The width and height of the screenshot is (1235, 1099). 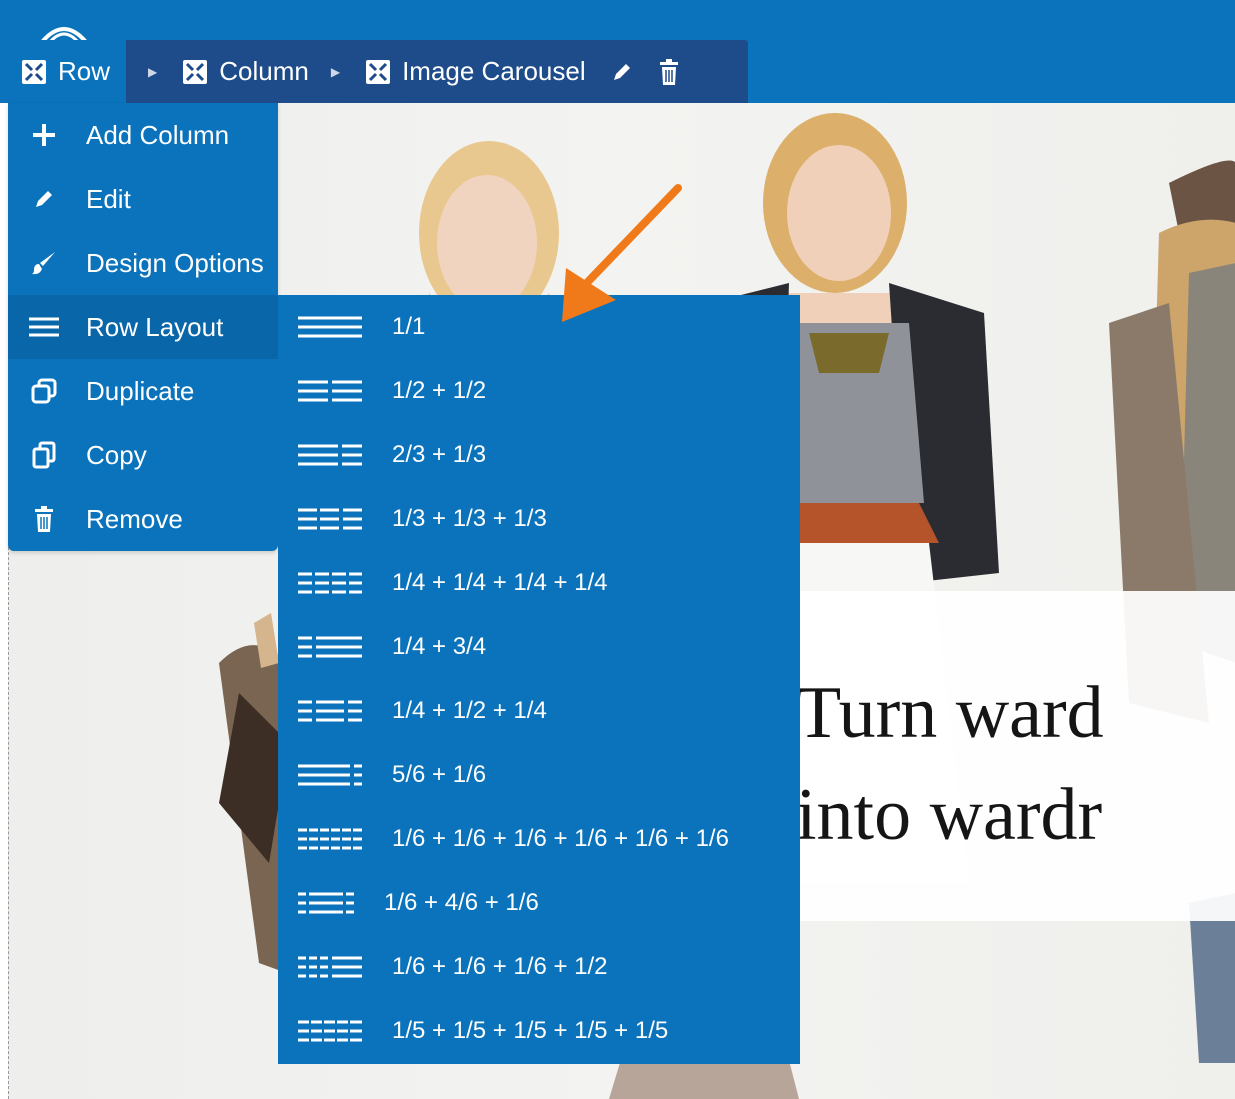 I want to click on annotation-arrow-icon, so click(x=622, y=253).